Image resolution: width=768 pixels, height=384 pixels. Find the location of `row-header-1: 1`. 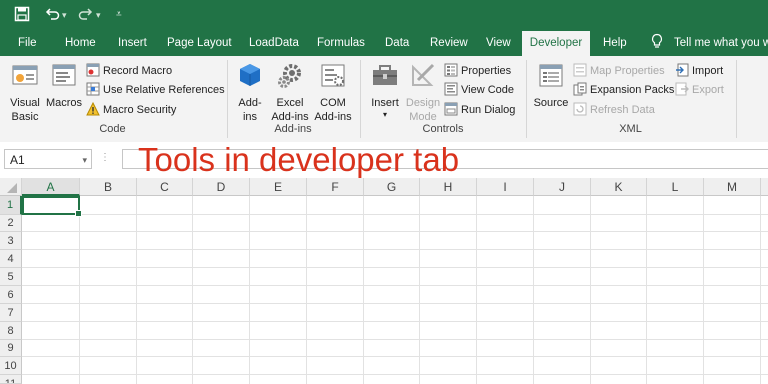

row-header-1: 1 is located at coordinates (11, 205).